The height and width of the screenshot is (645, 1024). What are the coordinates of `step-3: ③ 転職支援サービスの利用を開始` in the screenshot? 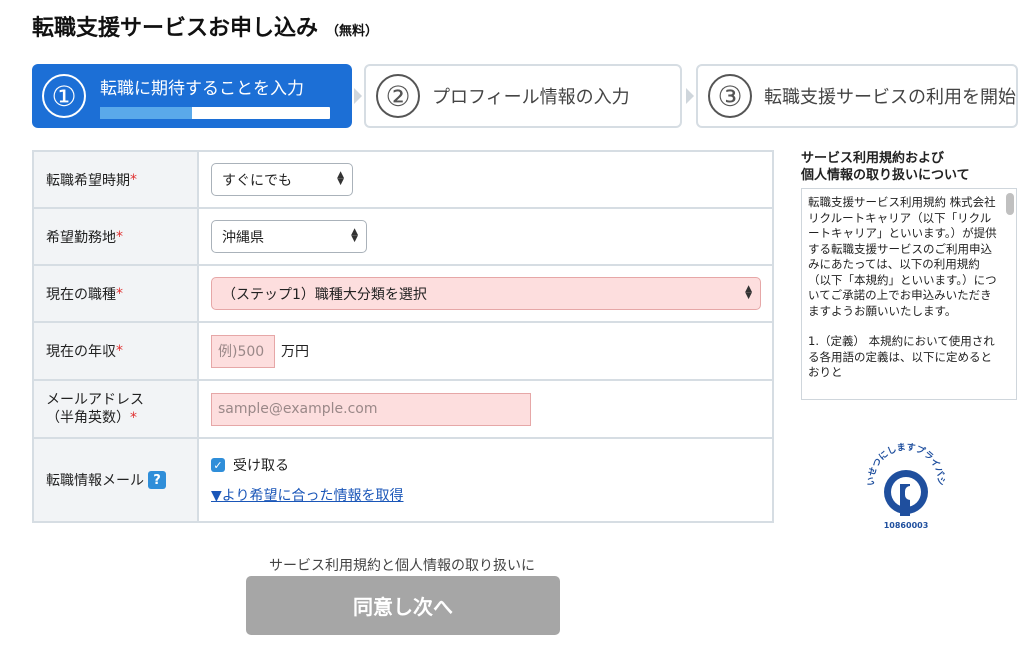 It's located at (857, 96).